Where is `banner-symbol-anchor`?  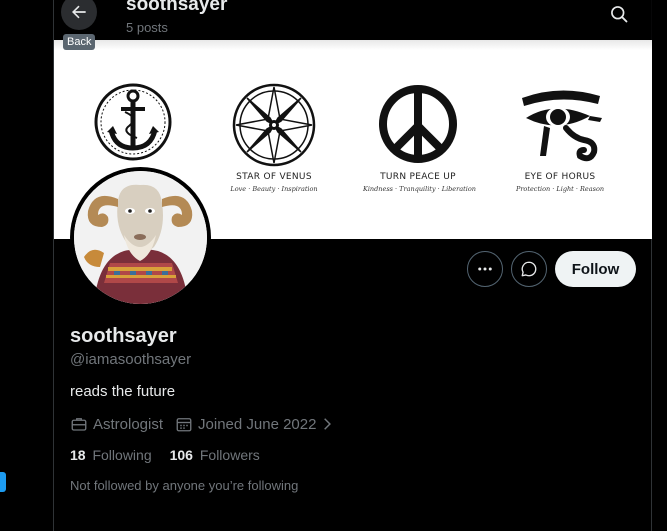
banner-symbol-anchor is located at coordinates (133, 126).